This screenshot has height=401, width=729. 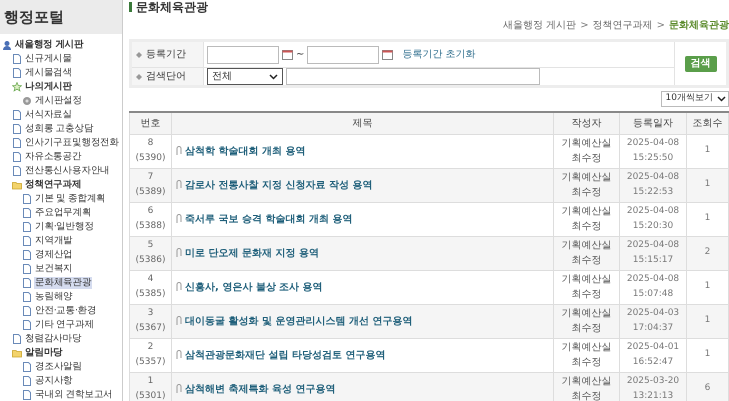 I want to click on table-cell-text: 8 (5390), so click(x=150, y=151).